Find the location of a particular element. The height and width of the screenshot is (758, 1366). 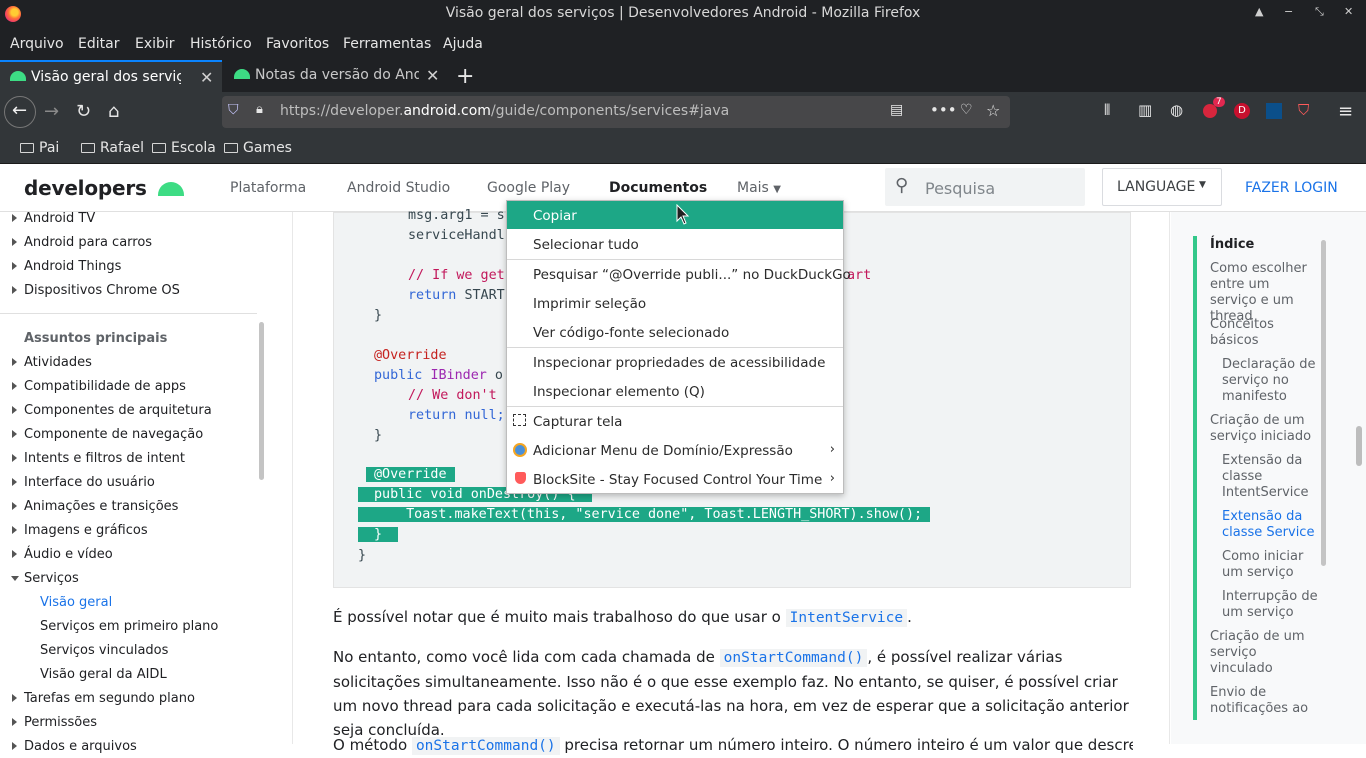

menu-ajuda: Ajuda is located at coordinates (463, 44).